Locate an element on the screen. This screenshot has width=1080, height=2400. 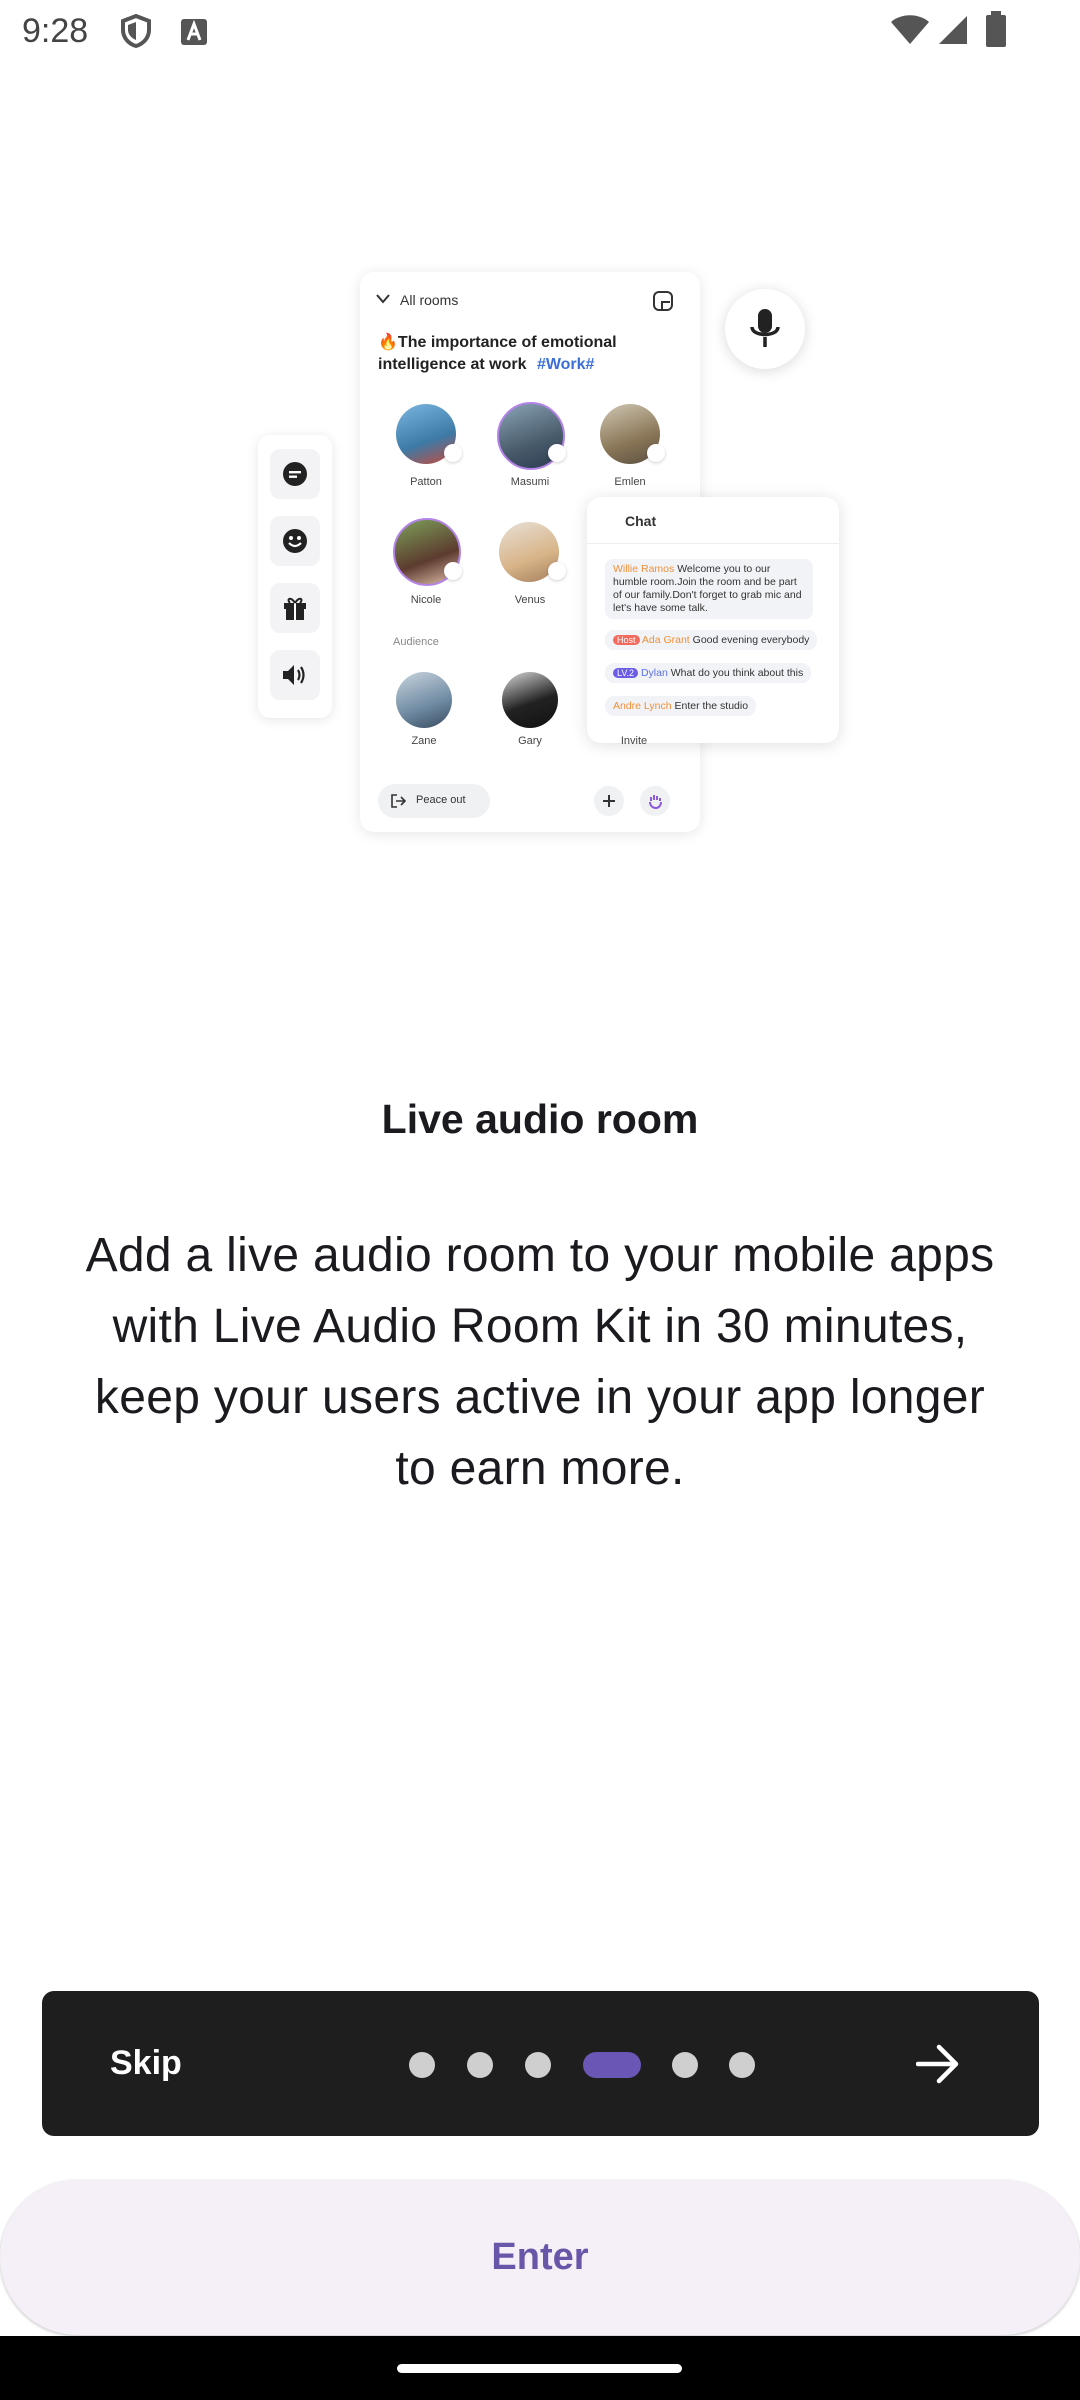
chat-message: Host Ada Grant Good evening everybody is located at coordinates (711, 640).